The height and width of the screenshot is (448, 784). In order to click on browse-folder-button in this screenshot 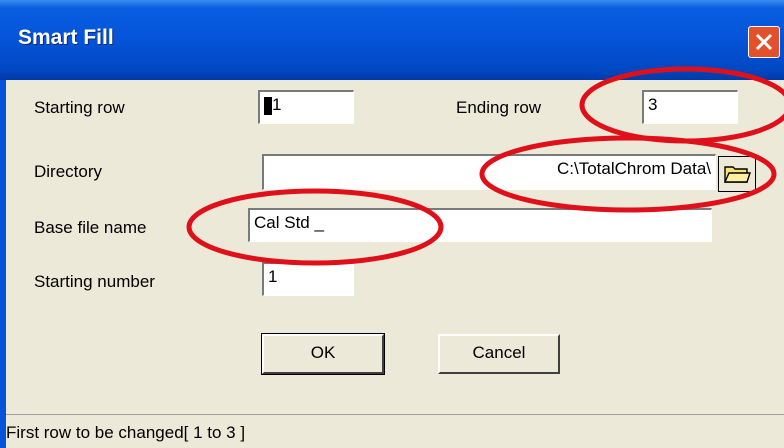, I will do `click(737, 174)`.